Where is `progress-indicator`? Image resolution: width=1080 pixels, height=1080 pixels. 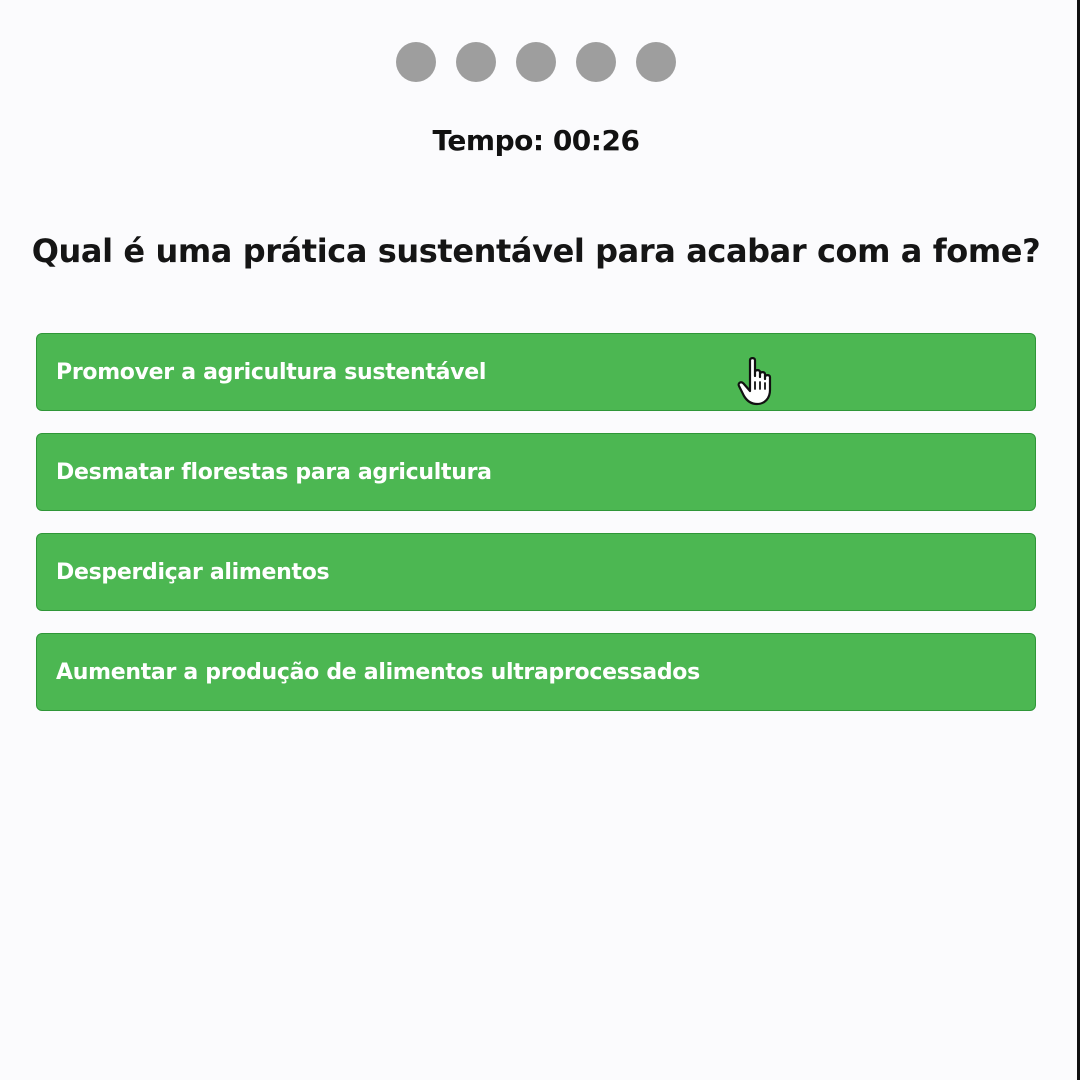 progress-indicator is located at coordinates (536, 62).